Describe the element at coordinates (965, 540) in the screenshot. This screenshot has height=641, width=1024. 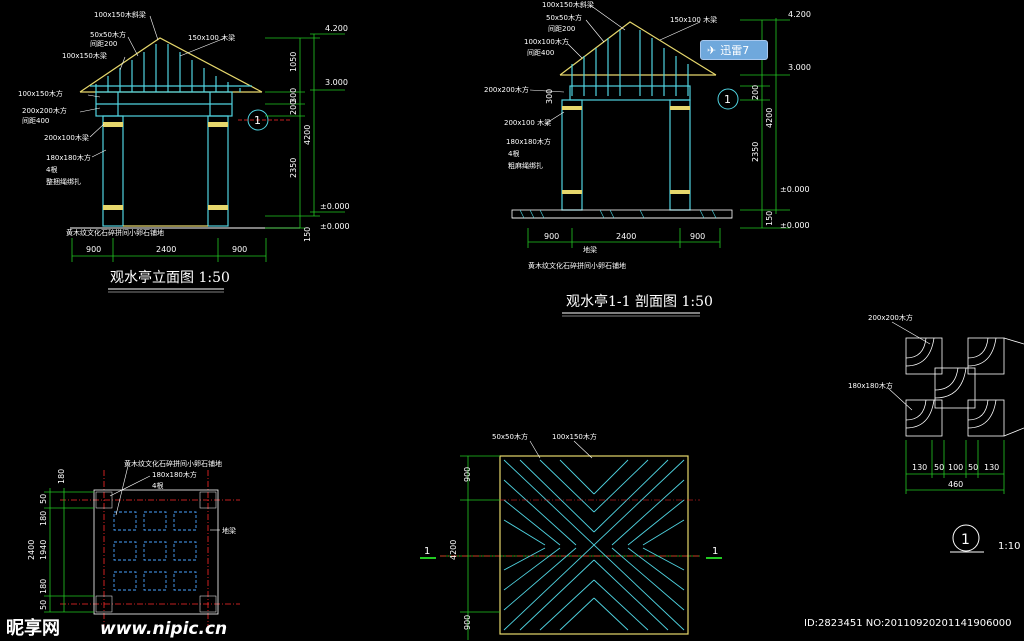
I see `detail-callout: 1` at that location.